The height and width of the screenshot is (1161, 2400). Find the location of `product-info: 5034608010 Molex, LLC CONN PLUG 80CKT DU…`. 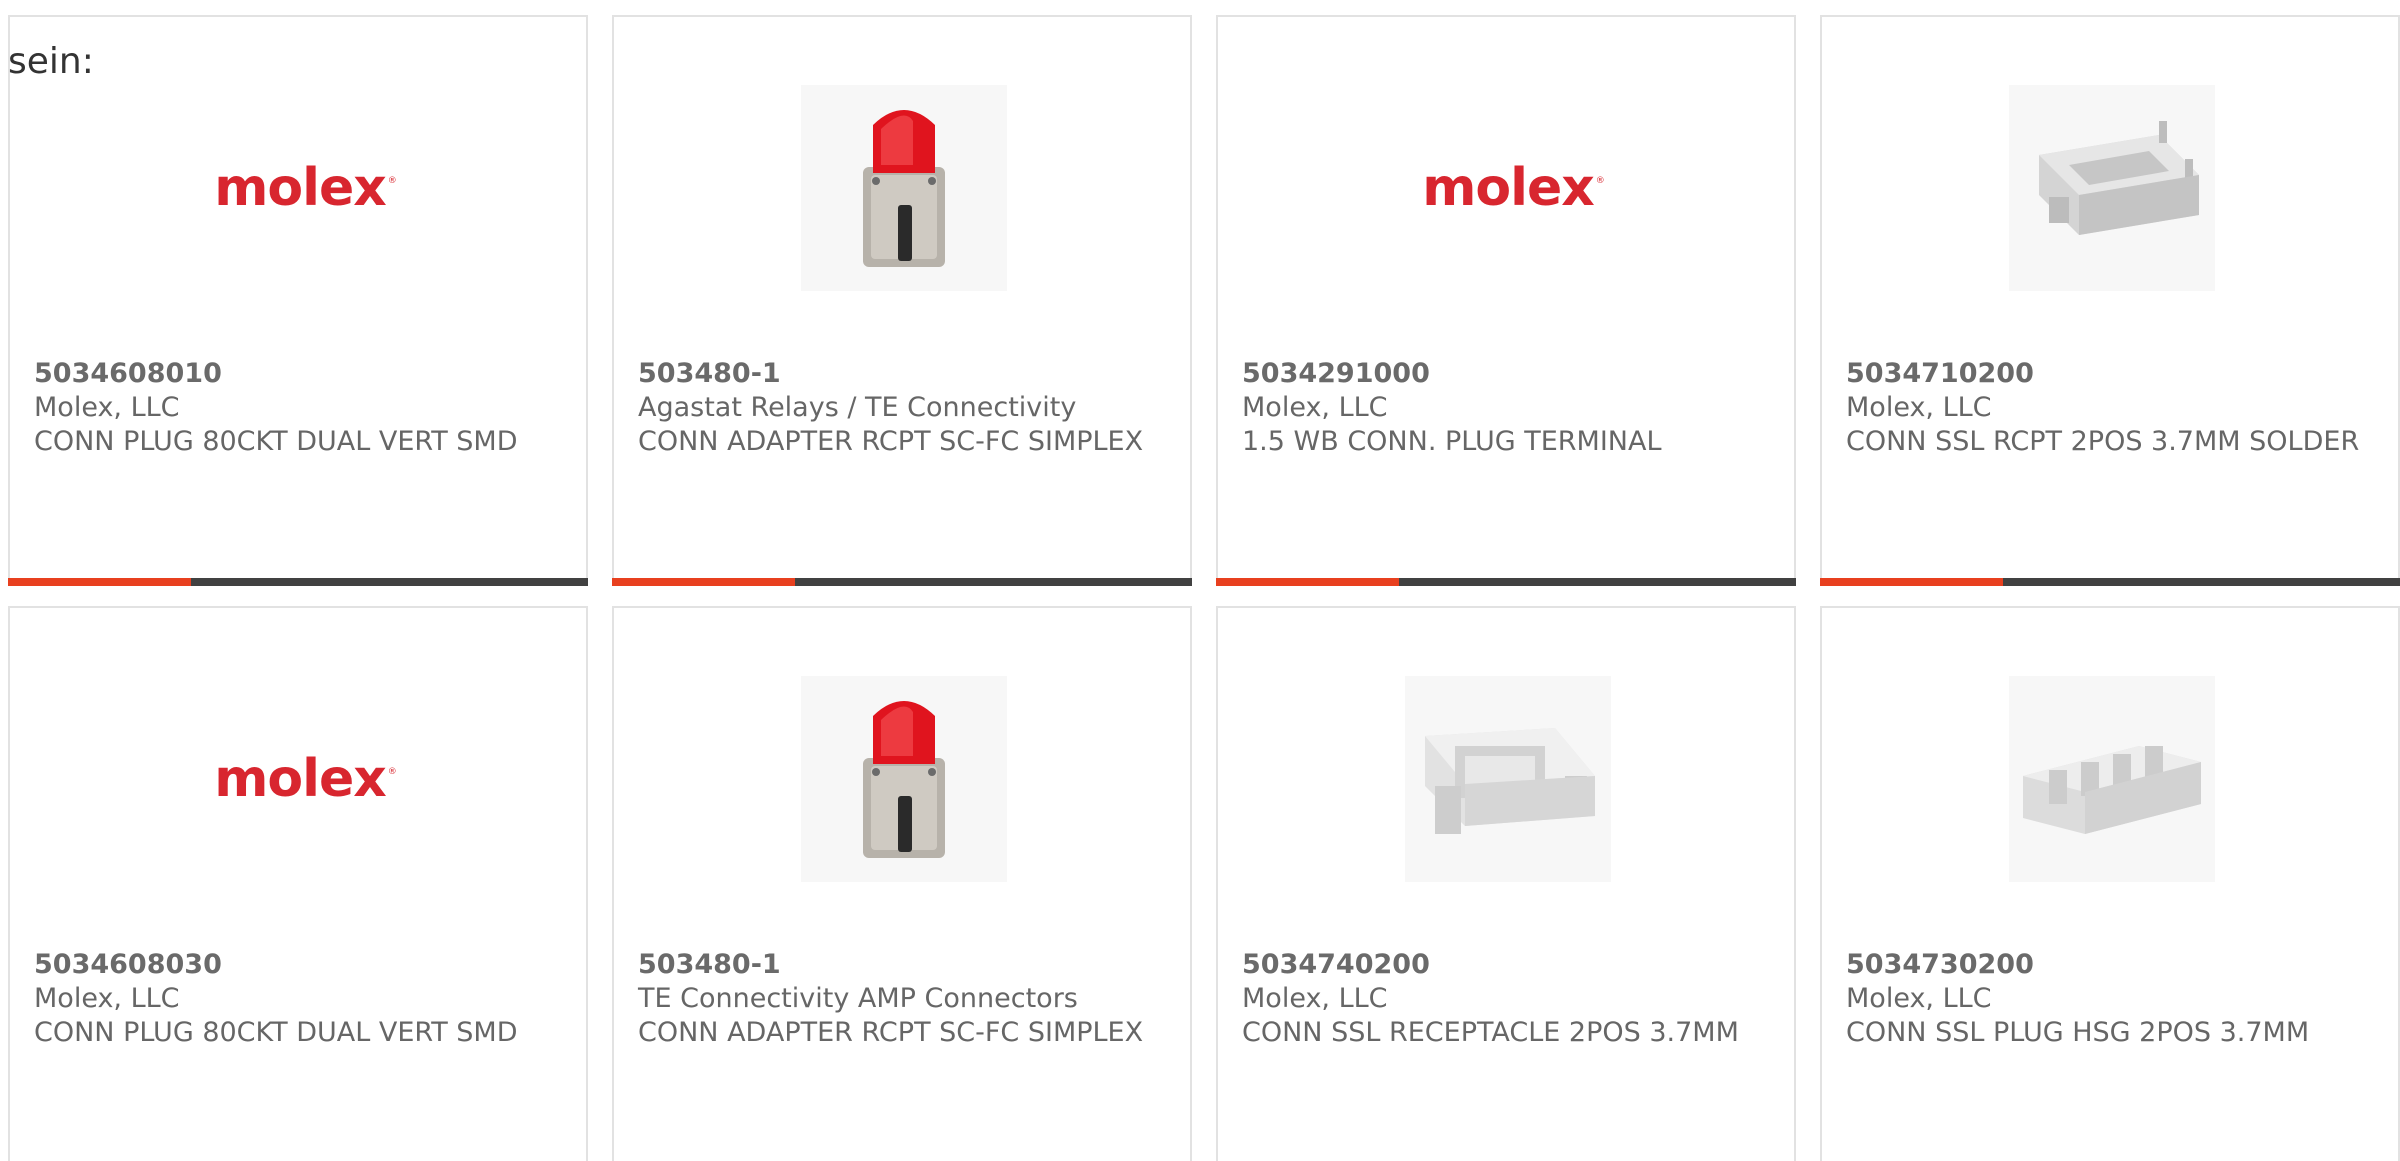

product-info: 5034608010 Molex, LLC CONN PLUG 80CKT DU… is located at coordinates (294, 408).